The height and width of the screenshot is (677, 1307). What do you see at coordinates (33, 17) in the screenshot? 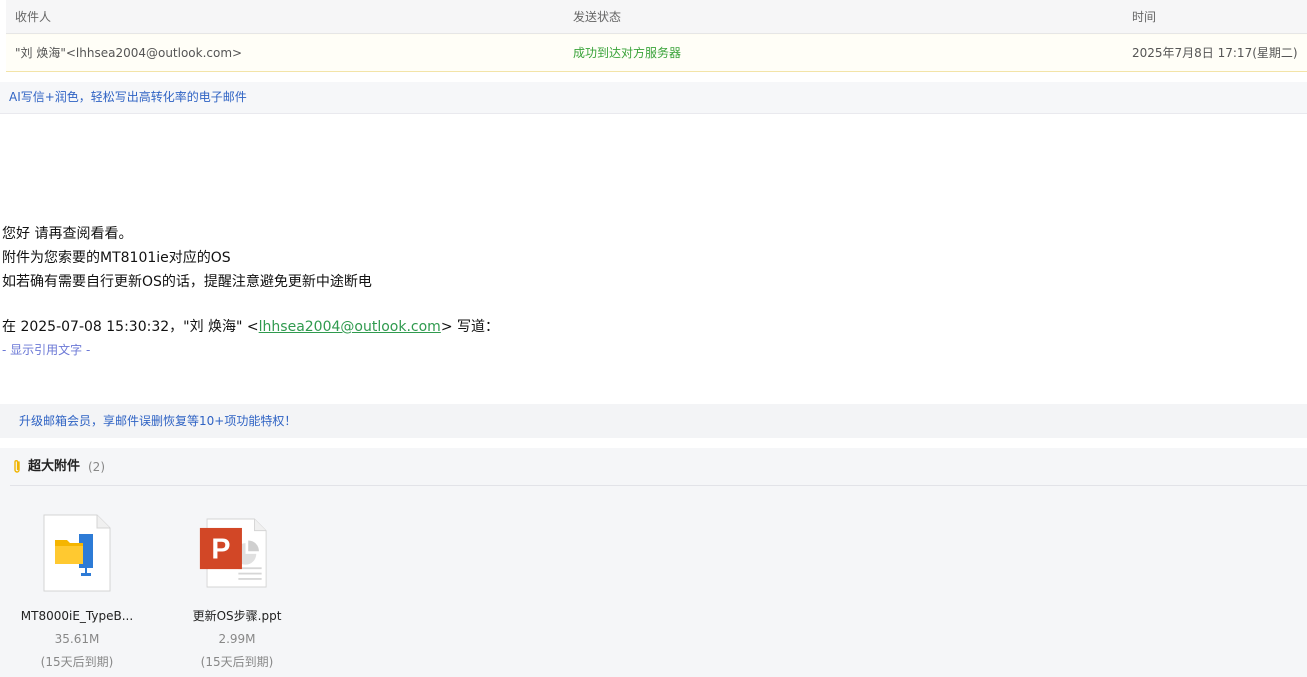
I see `header-recipient: 收件人` at bounding box center [33, 17].